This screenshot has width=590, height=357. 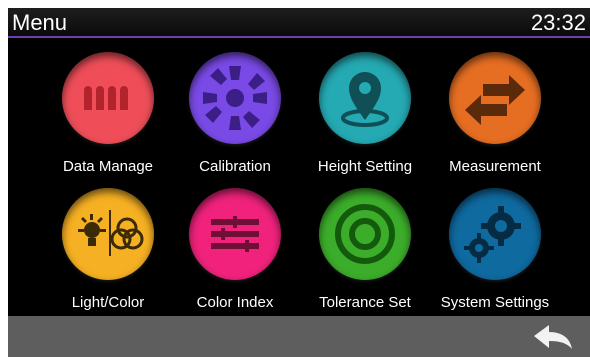 I want to click on back-button, so click(x=553, y=337).